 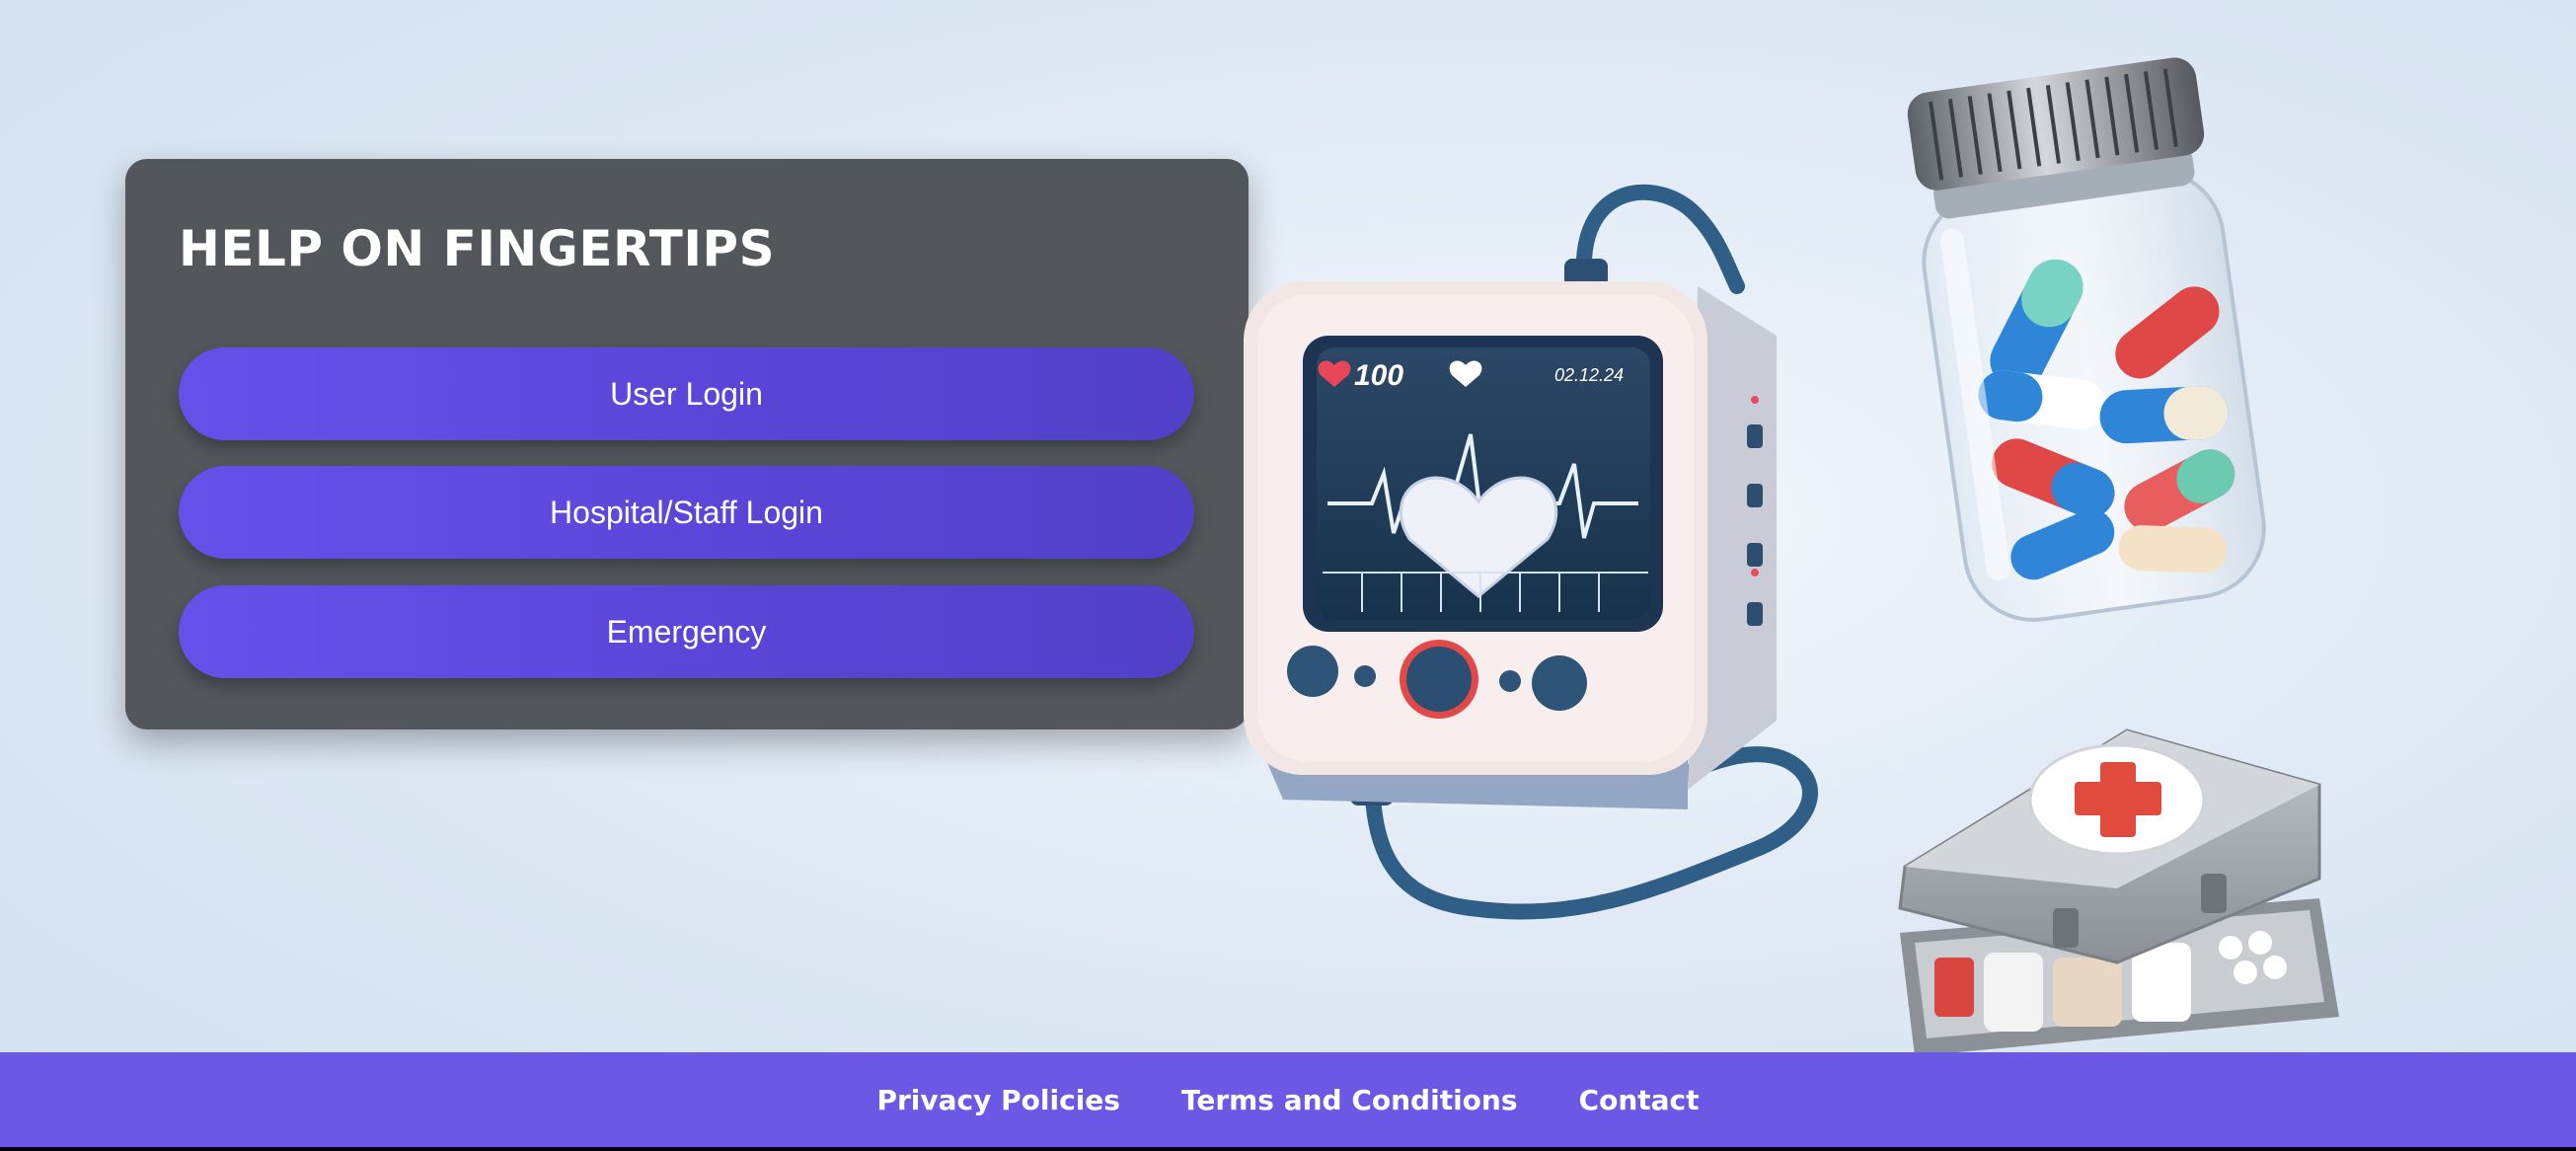 What do you see at coordinates (686, 393) in the screenshot?
I see `user-login-button: User Login` at bounding box center [686, 393].